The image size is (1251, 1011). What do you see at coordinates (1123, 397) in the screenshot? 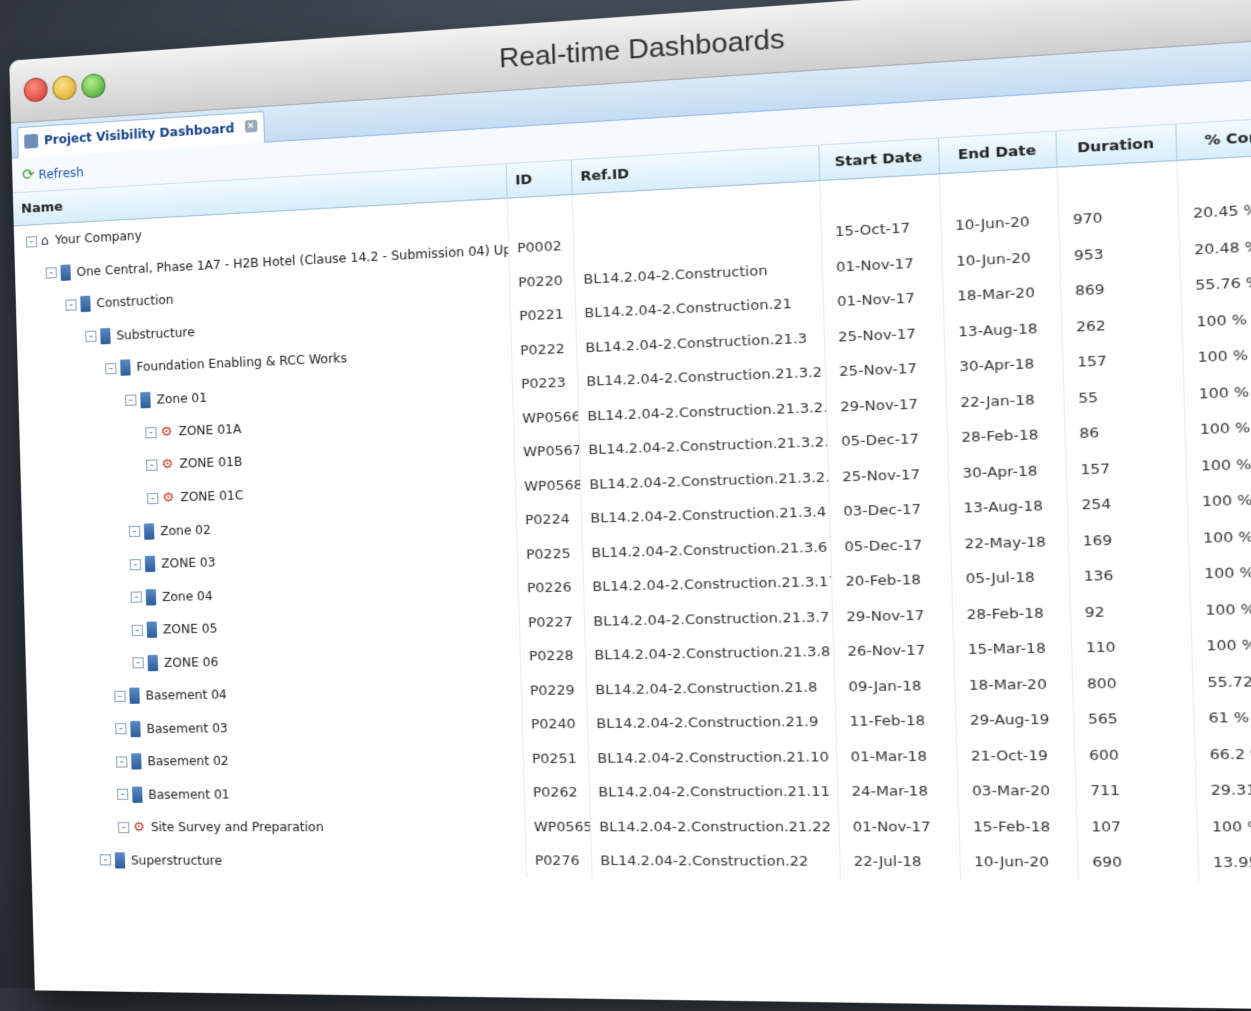
I see `duration-cell: 55` at bounding box center [1123, 397].